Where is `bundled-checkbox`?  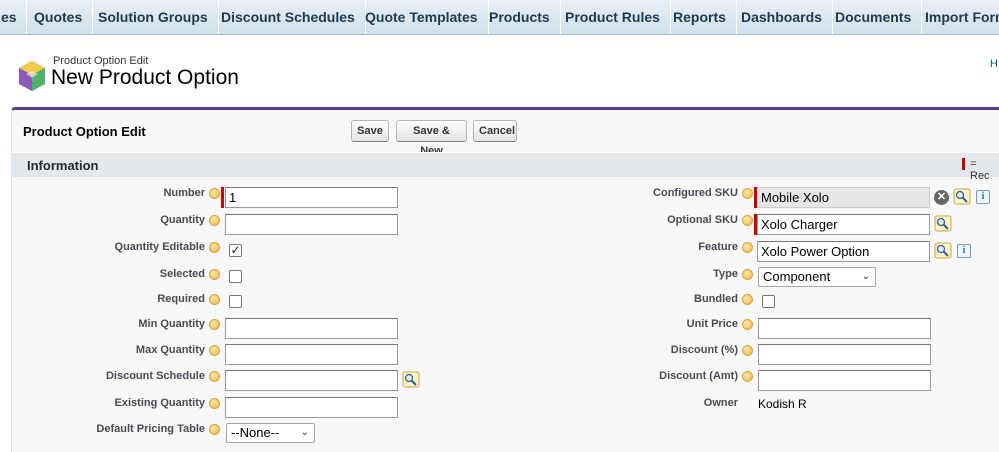 bundled-checkbox is located at coordinates (768, 301).